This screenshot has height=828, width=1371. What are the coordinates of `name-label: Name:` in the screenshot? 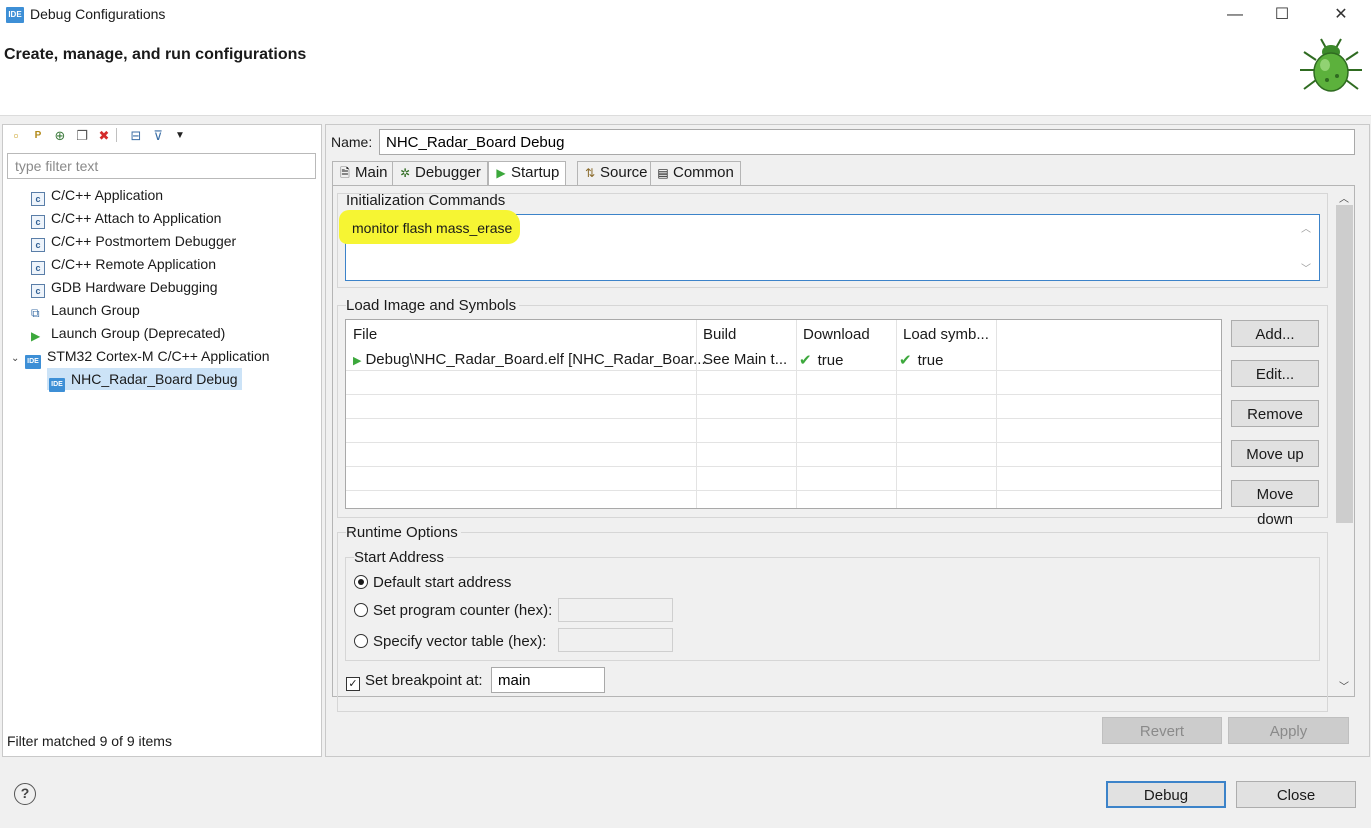 It's located at (352, 142).